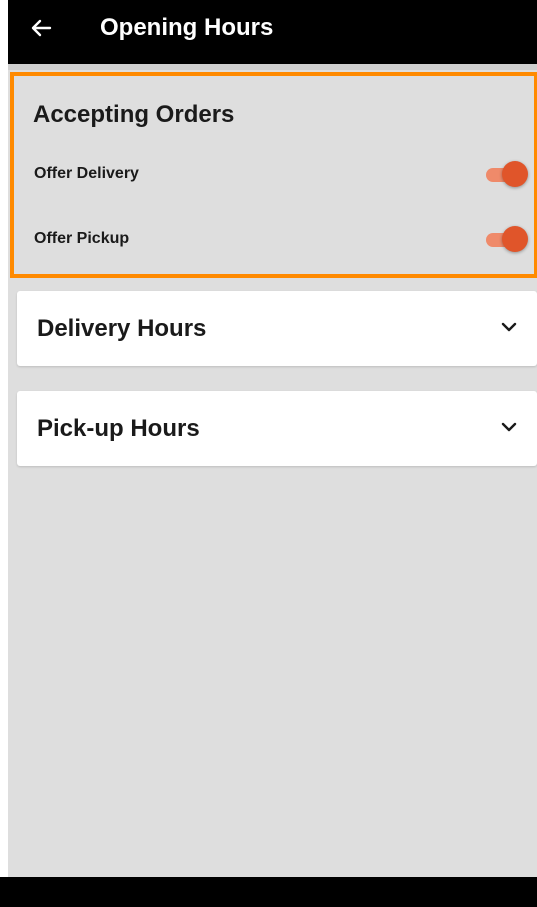 The image size is (537, 907). What do you see at coordinates (277, 328) in the screenshot?
I see `delivery-hours-section: Delivery Hours` at bounding box center [277, 328].